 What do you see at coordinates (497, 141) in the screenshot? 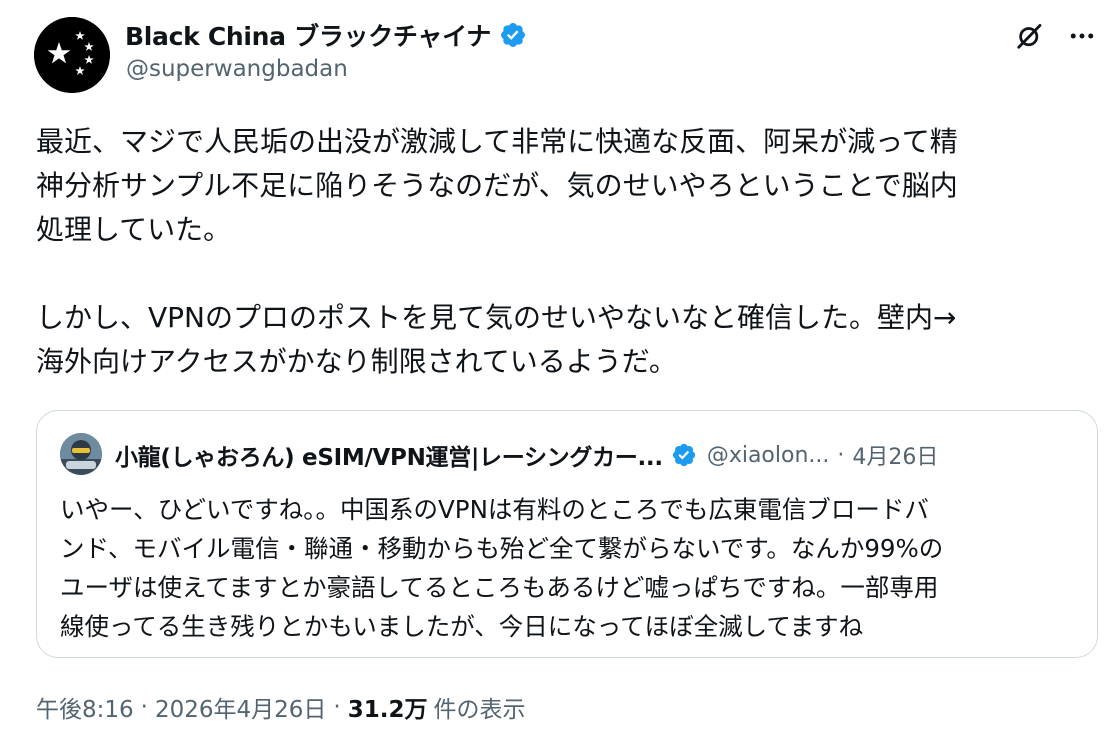
I see `tweet-line: 最近、マジで人民垢の出没が激減して非常に快適な反面、阿呆が減って精` at bounding box center [497, 141].